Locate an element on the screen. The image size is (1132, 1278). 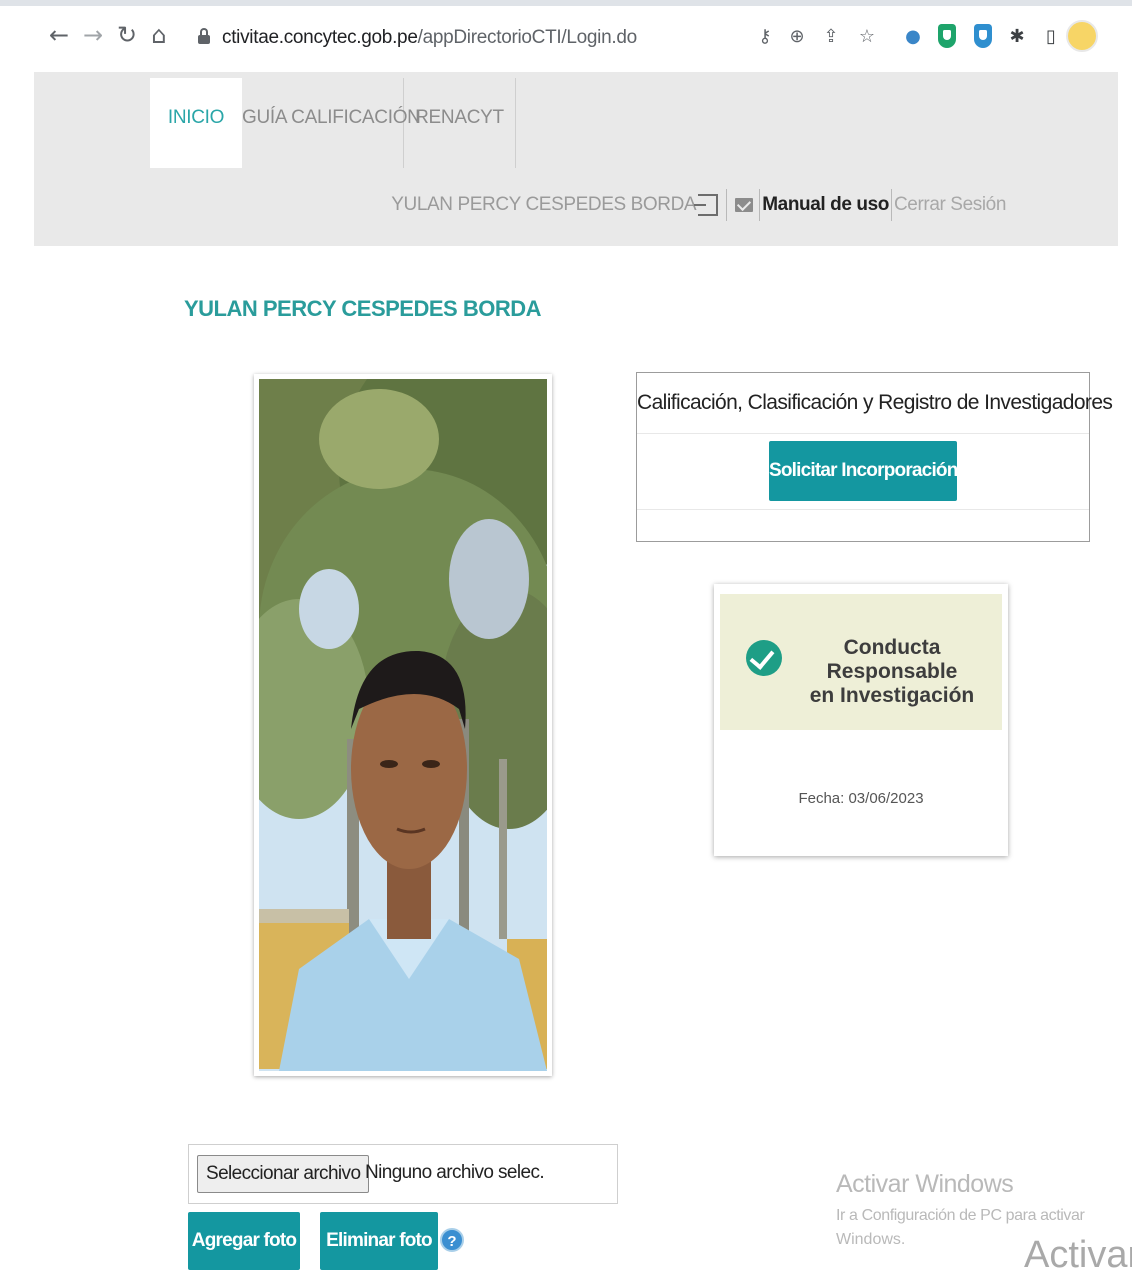
reload-icon: ↻ is located at coordinates (127, 35).